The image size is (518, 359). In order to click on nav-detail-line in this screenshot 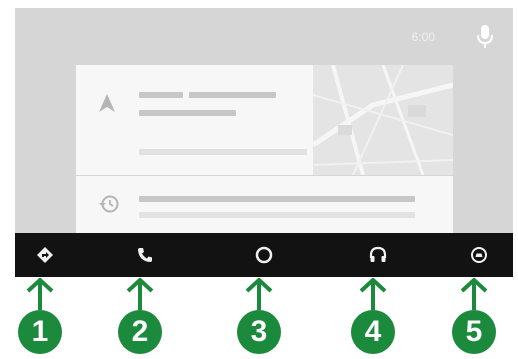, I will do `click(223, 152)`.